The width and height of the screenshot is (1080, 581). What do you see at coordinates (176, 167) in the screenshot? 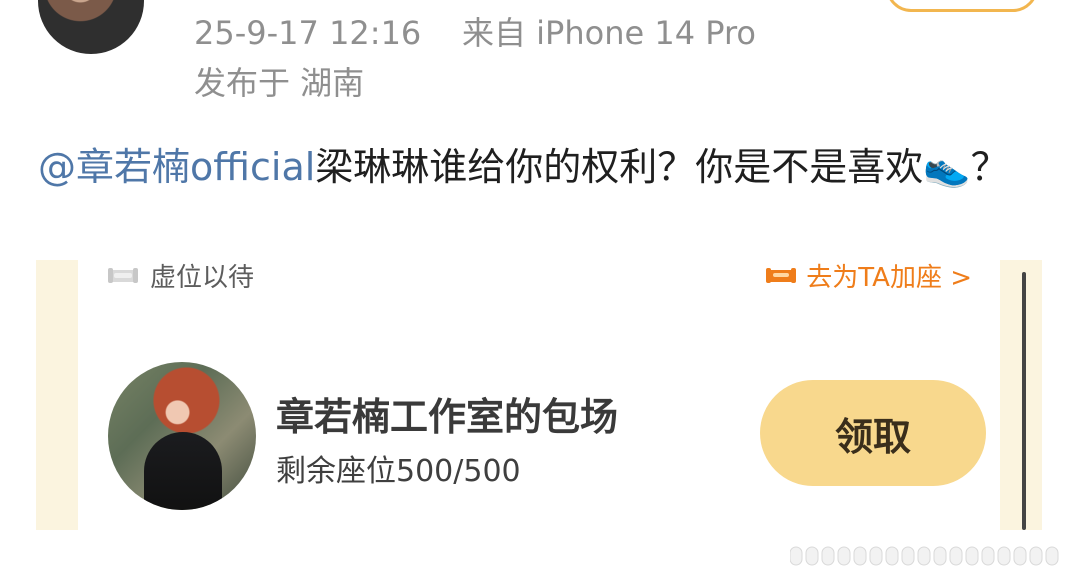
I see `mention-link: @章若楠official` at bounding box center [176, 167].